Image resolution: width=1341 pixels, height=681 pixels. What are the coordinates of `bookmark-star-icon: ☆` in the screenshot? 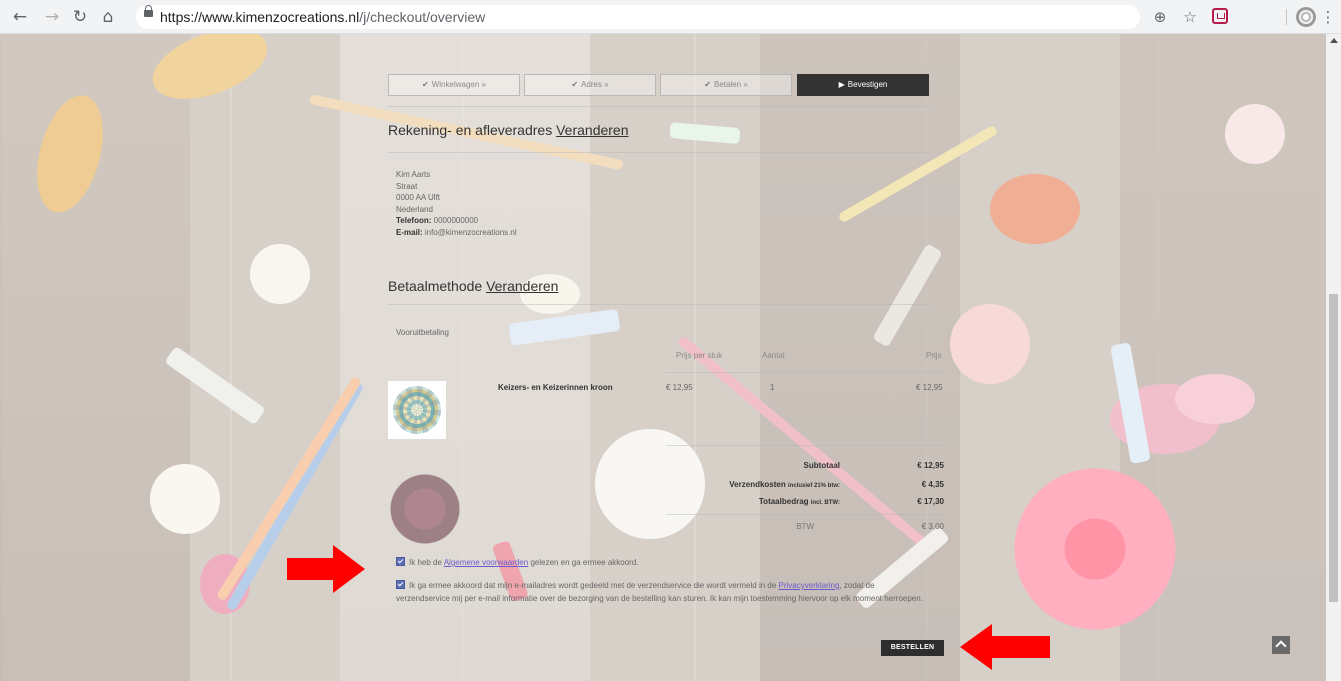 It's located at (1190, 17).